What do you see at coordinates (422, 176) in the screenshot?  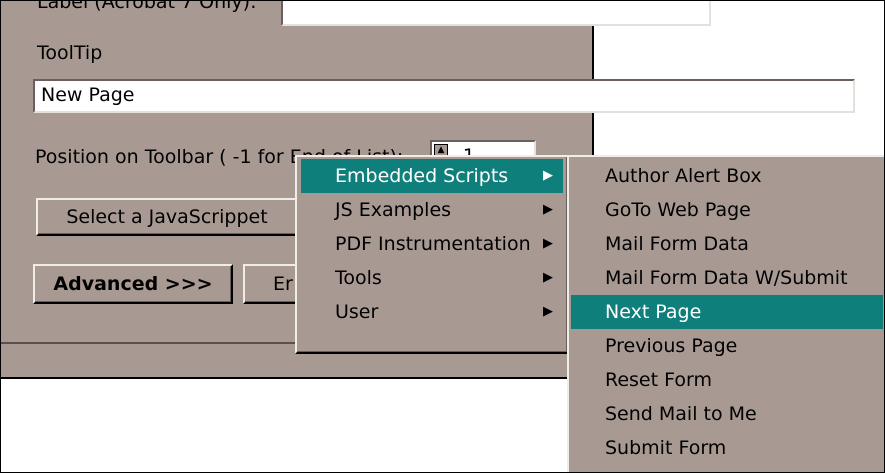 I see `menu-item-label: Embedded Scripts` at bounding box center [422, 176].